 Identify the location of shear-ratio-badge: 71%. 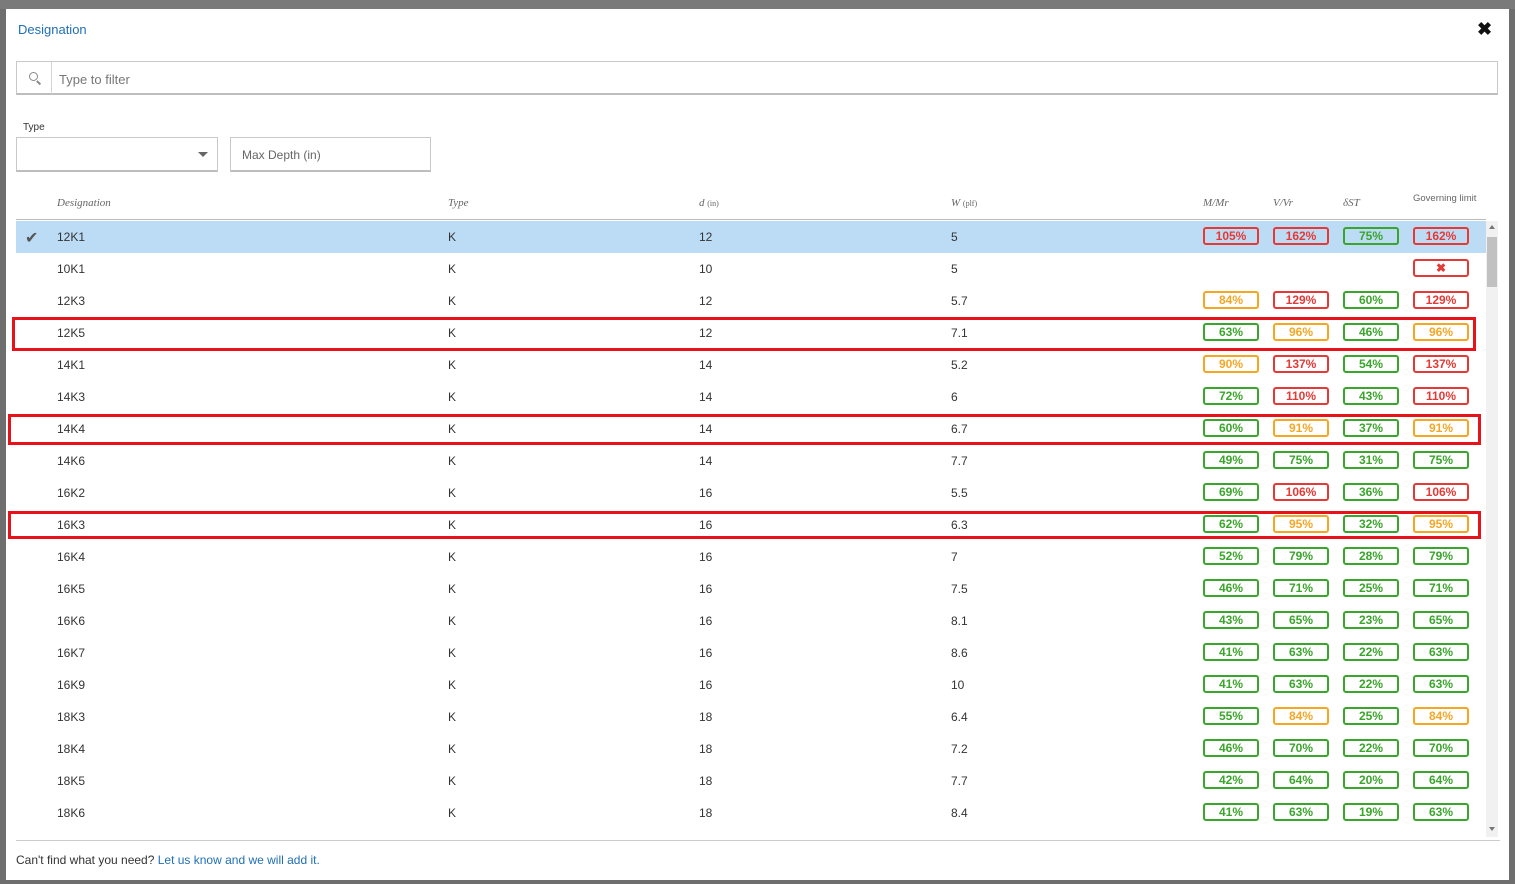
(1301, 588).